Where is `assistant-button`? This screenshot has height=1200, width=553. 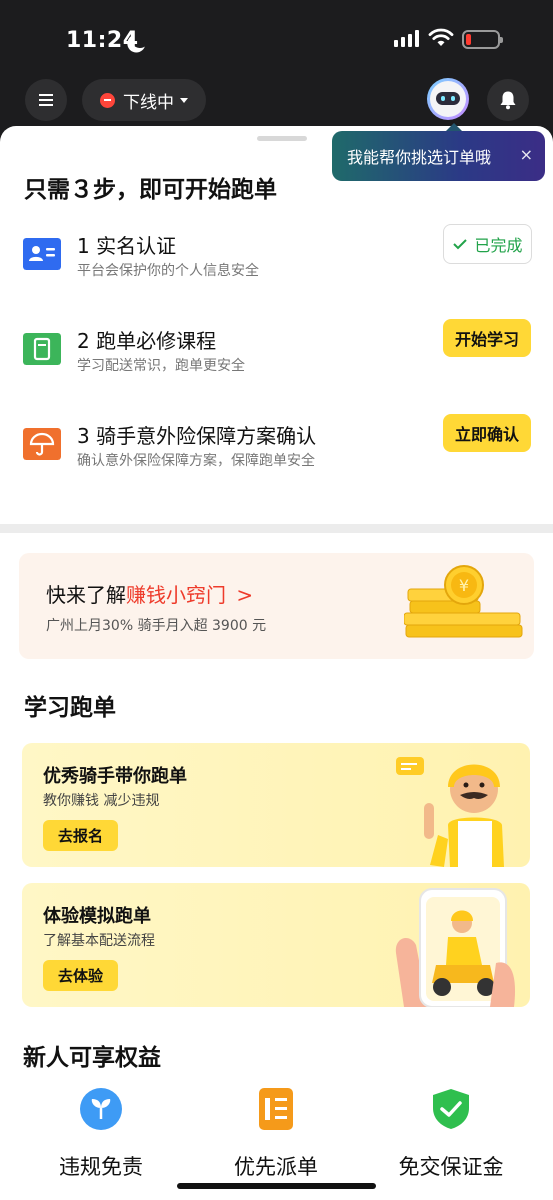
assistant-button is located at coordinates (448, 99).